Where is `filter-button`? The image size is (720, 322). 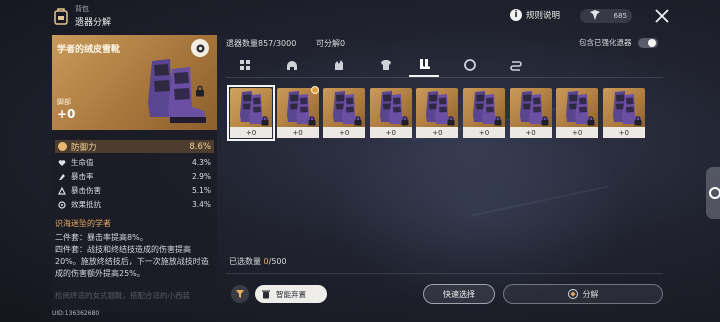
filter-button is located at coordinates (240, 294).